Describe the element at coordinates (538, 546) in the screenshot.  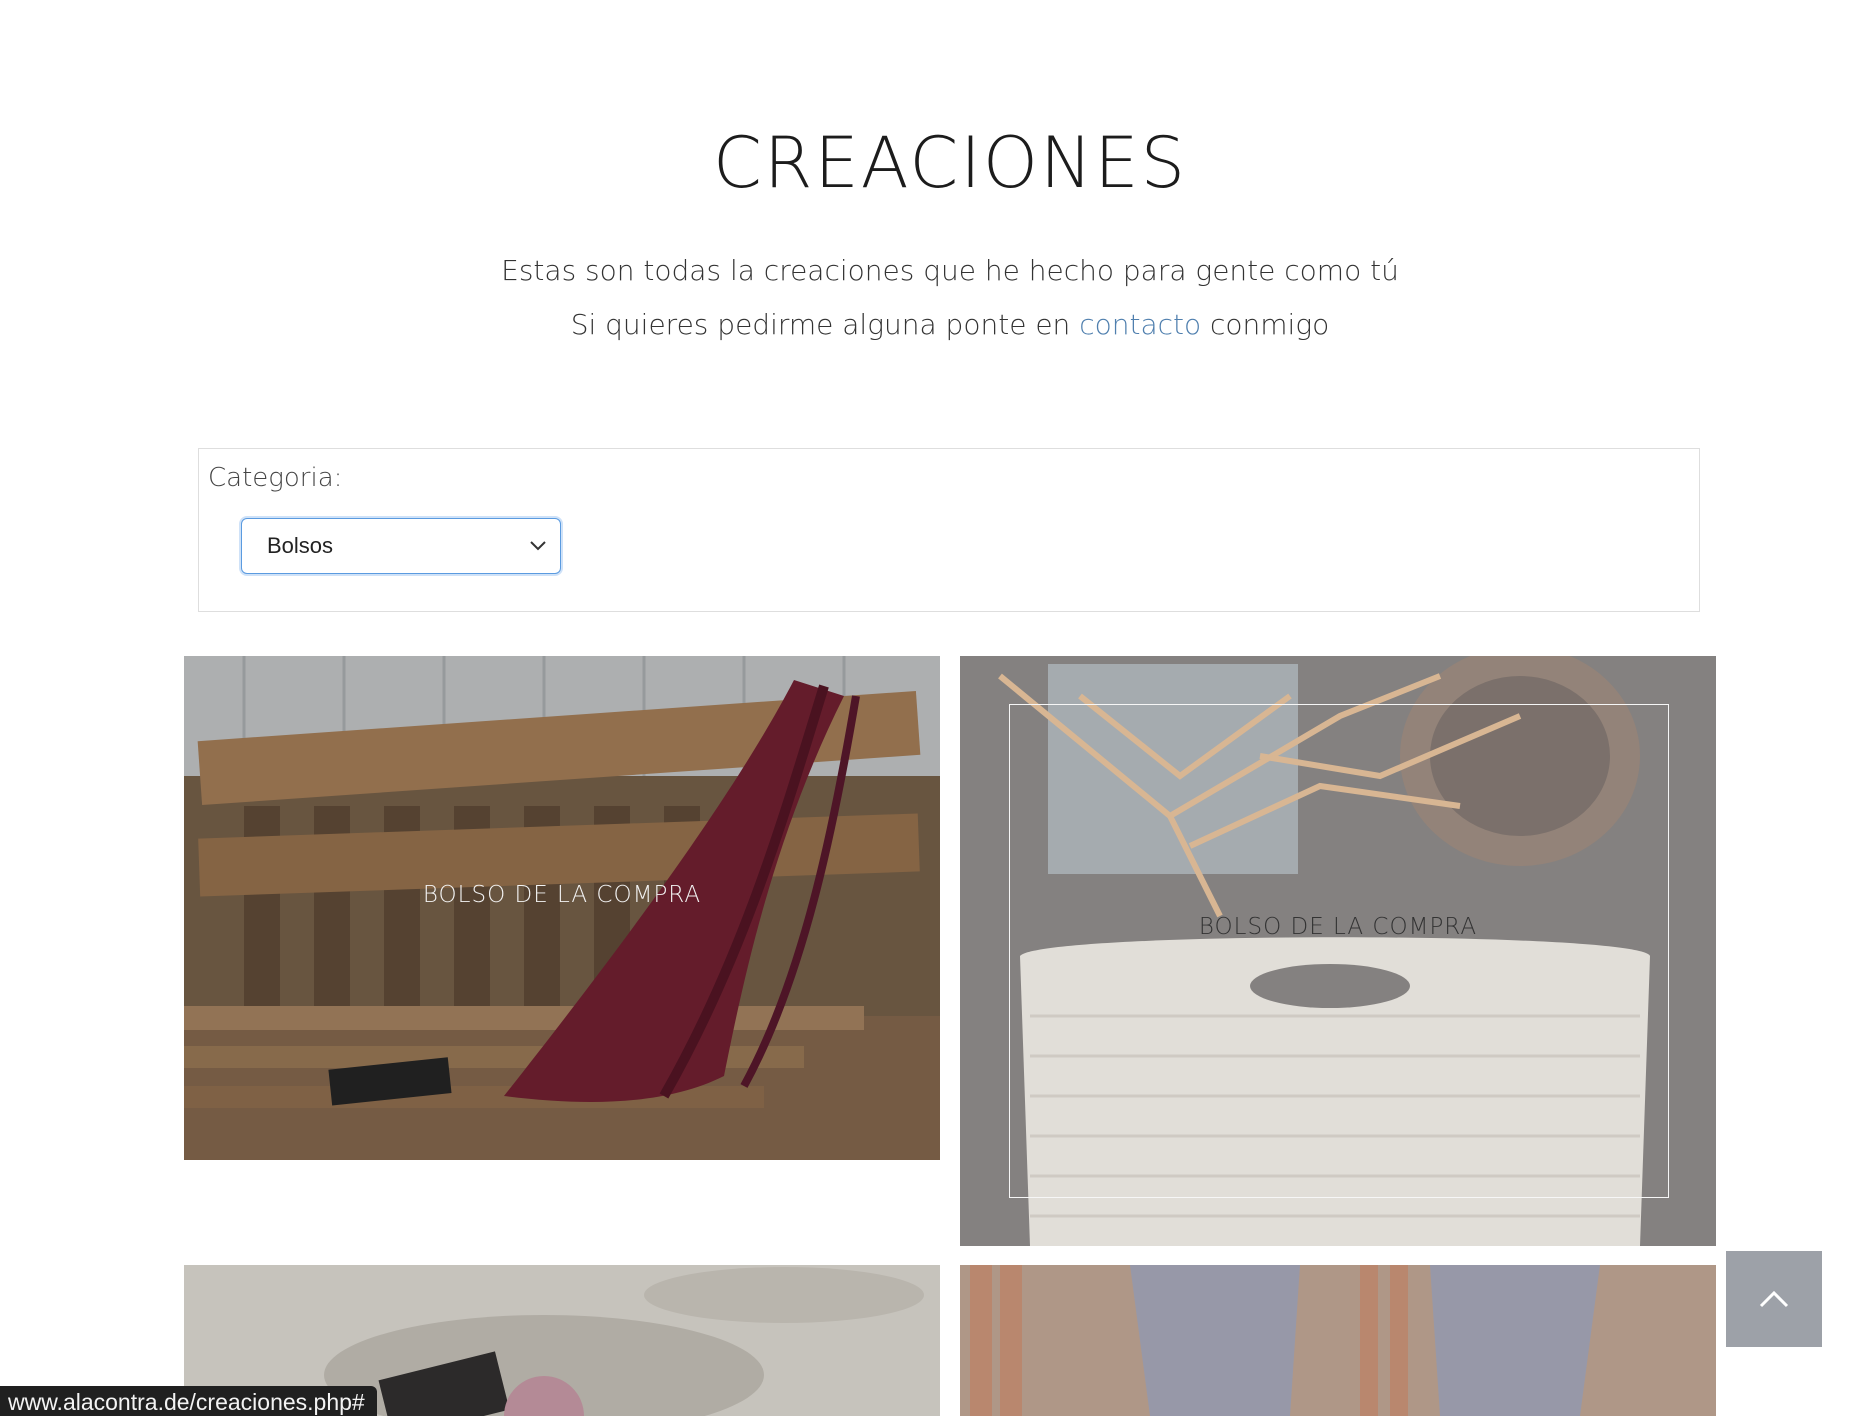
I see `chevron-down-icon` at that location.